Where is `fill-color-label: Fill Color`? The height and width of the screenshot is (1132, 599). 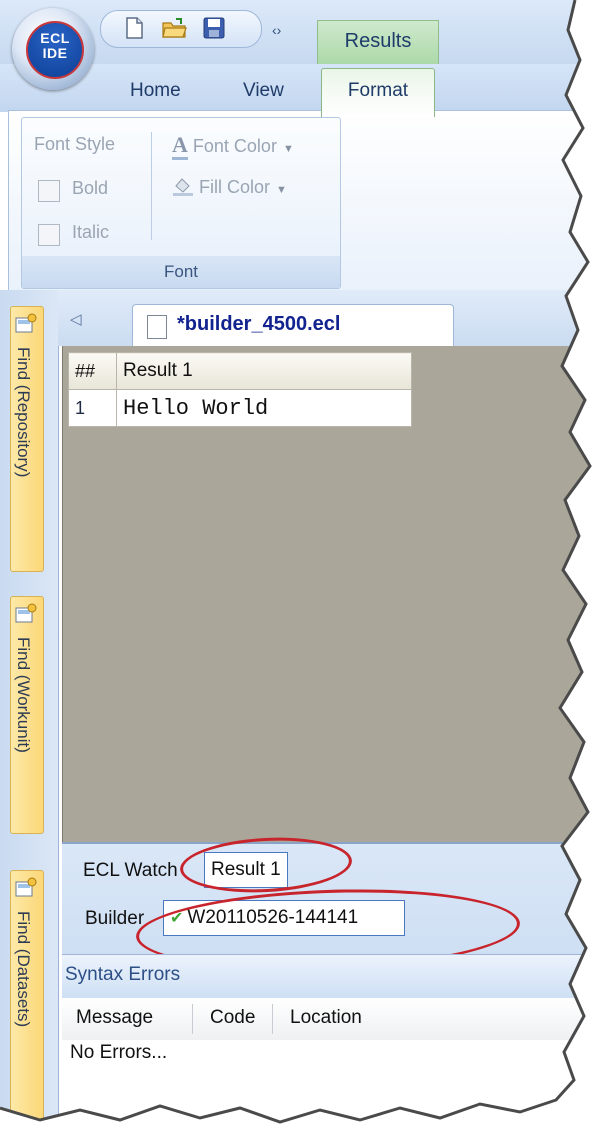
fill-color-label: Fill Color is located at coordinates (235, 187).